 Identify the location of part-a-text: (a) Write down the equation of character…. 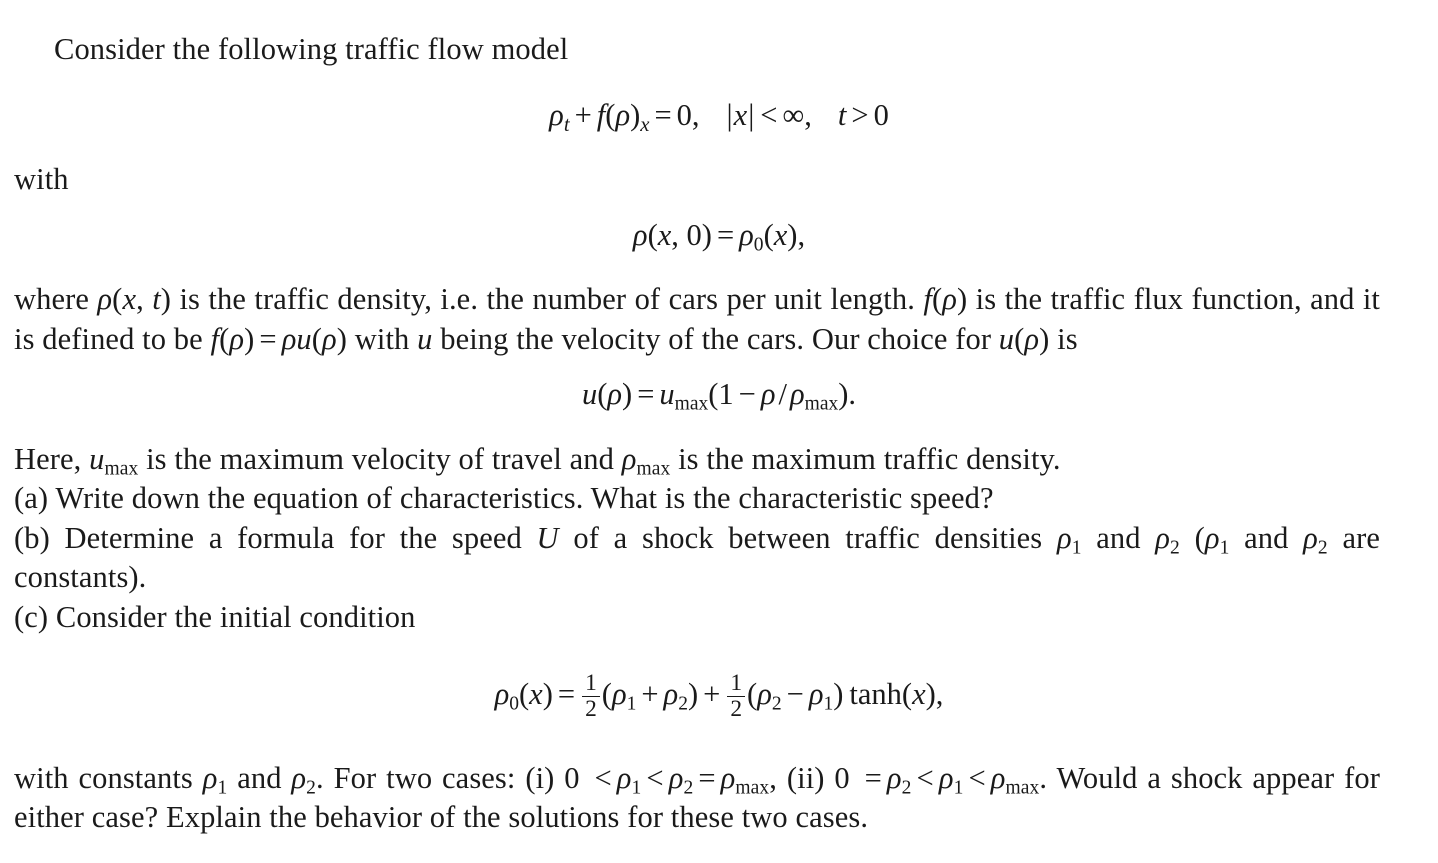
(504, 498).